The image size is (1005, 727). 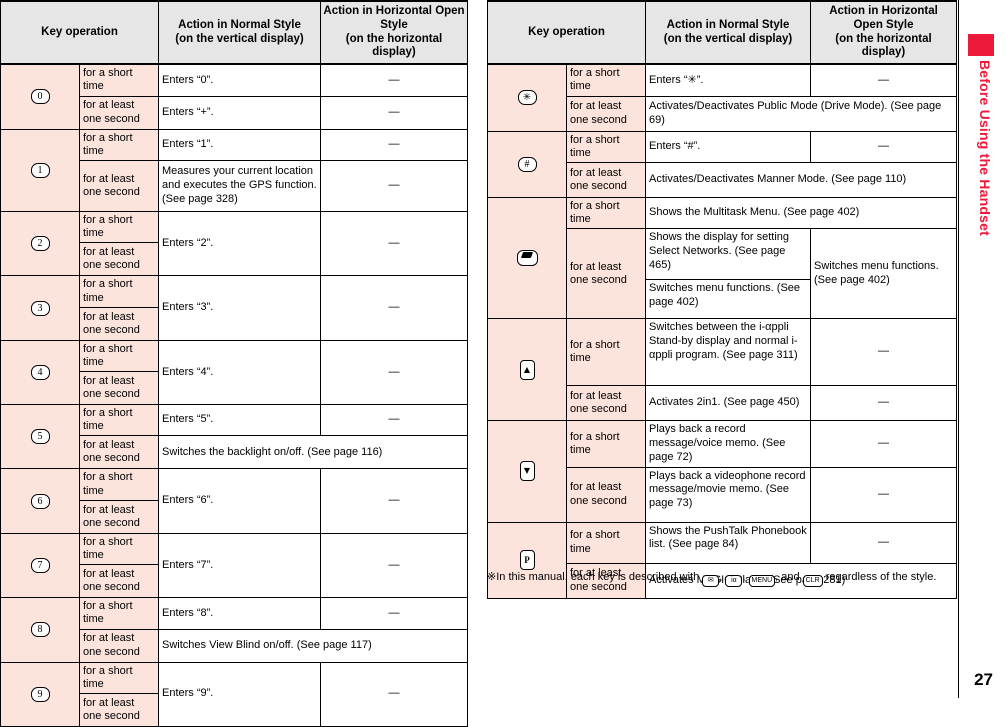 I want to click on mail-key-icon: ✉, so click(x=711, y=581).